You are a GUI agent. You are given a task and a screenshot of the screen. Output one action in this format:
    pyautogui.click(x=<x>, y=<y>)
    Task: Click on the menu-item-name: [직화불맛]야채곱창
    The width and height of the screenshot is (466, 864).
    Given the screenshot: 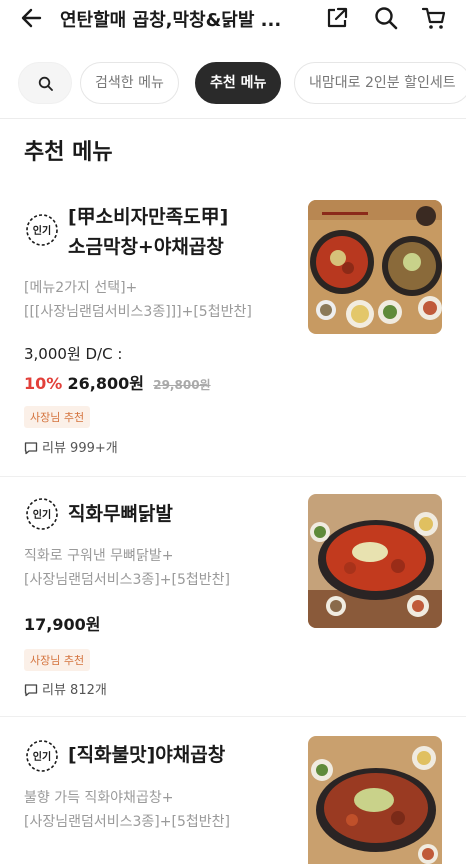 What is the action you would take?
    pyautogui.click(x=183, y=755)
    